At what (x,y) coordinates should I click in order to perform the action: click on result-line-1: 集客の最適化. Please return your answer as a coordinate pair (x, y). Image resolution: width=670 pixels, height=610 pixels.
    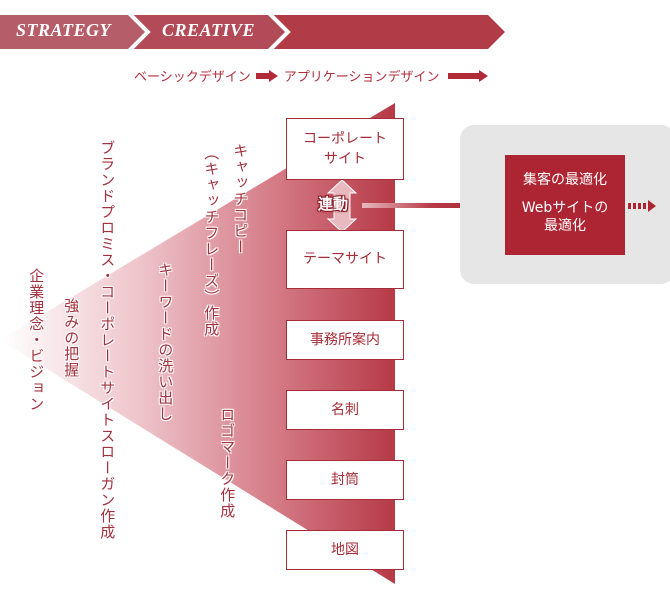
    Looking at the image, I should click on (565, 180).